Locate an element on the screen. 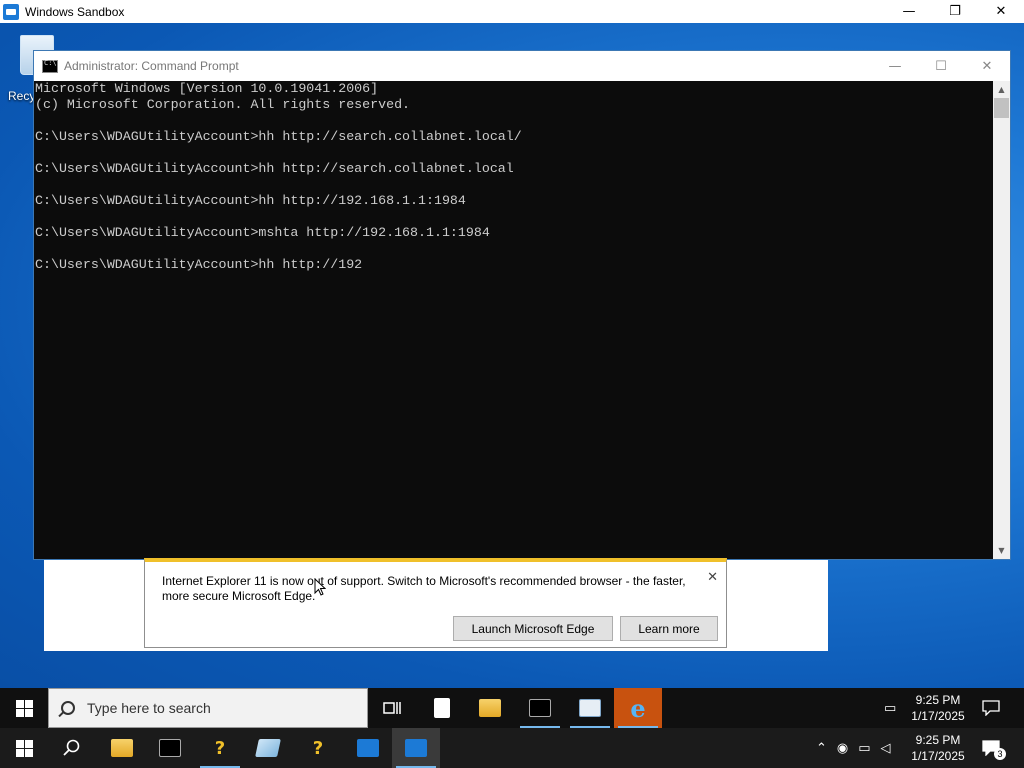 Image resolution: width=1024 pixels, height=768 pixels. sandbox-minimize-button: — is located at coordinates (909, 11).